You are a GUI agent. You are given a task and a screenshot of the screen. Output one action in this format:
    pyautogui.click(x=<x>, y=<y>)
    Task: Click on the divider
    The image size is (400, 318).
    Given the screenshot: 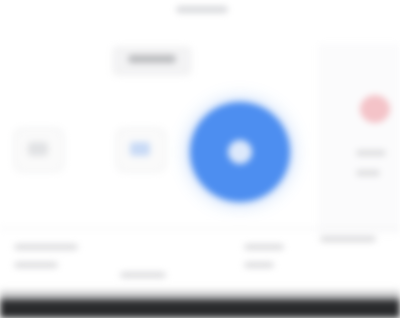 What is the action you would take?
    pyautogui.click(x=200, y=228)
    